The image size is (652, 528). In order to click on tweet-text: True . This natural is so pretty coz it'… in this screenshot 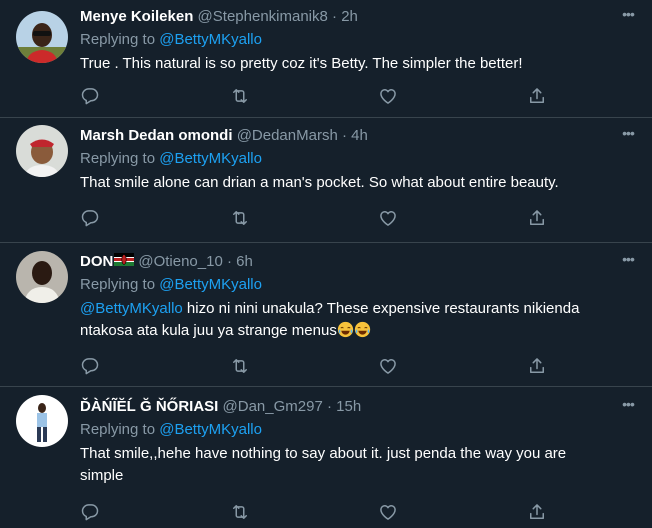, I will do `click(301, 63)`.